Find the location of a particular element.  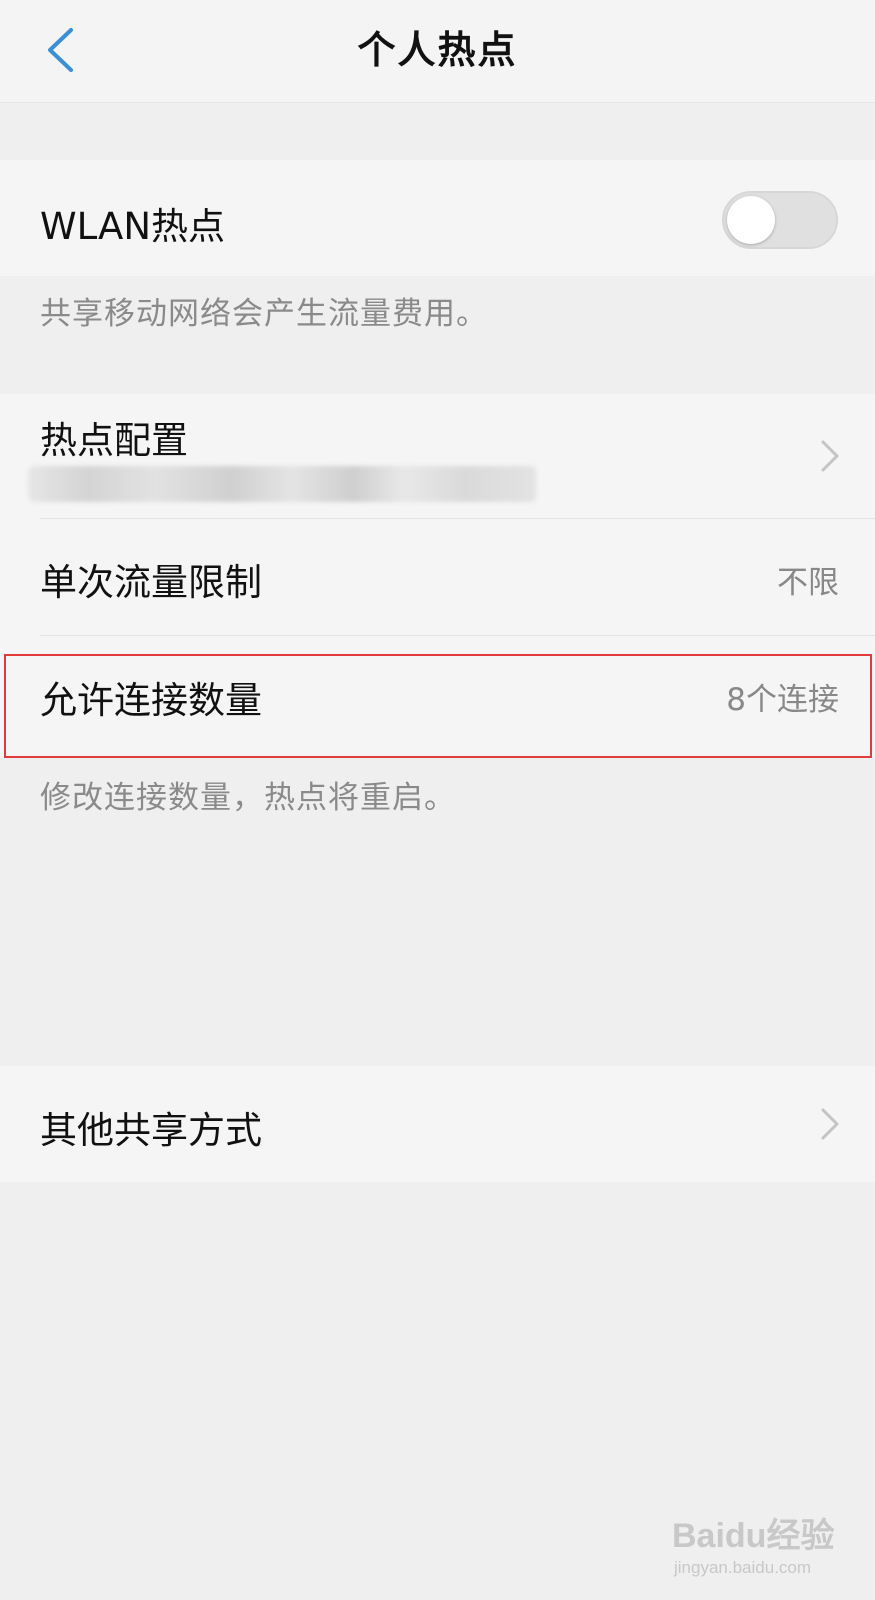

data-limit-row: 单次流量限制 不限 is located at coordinates (437, 577).